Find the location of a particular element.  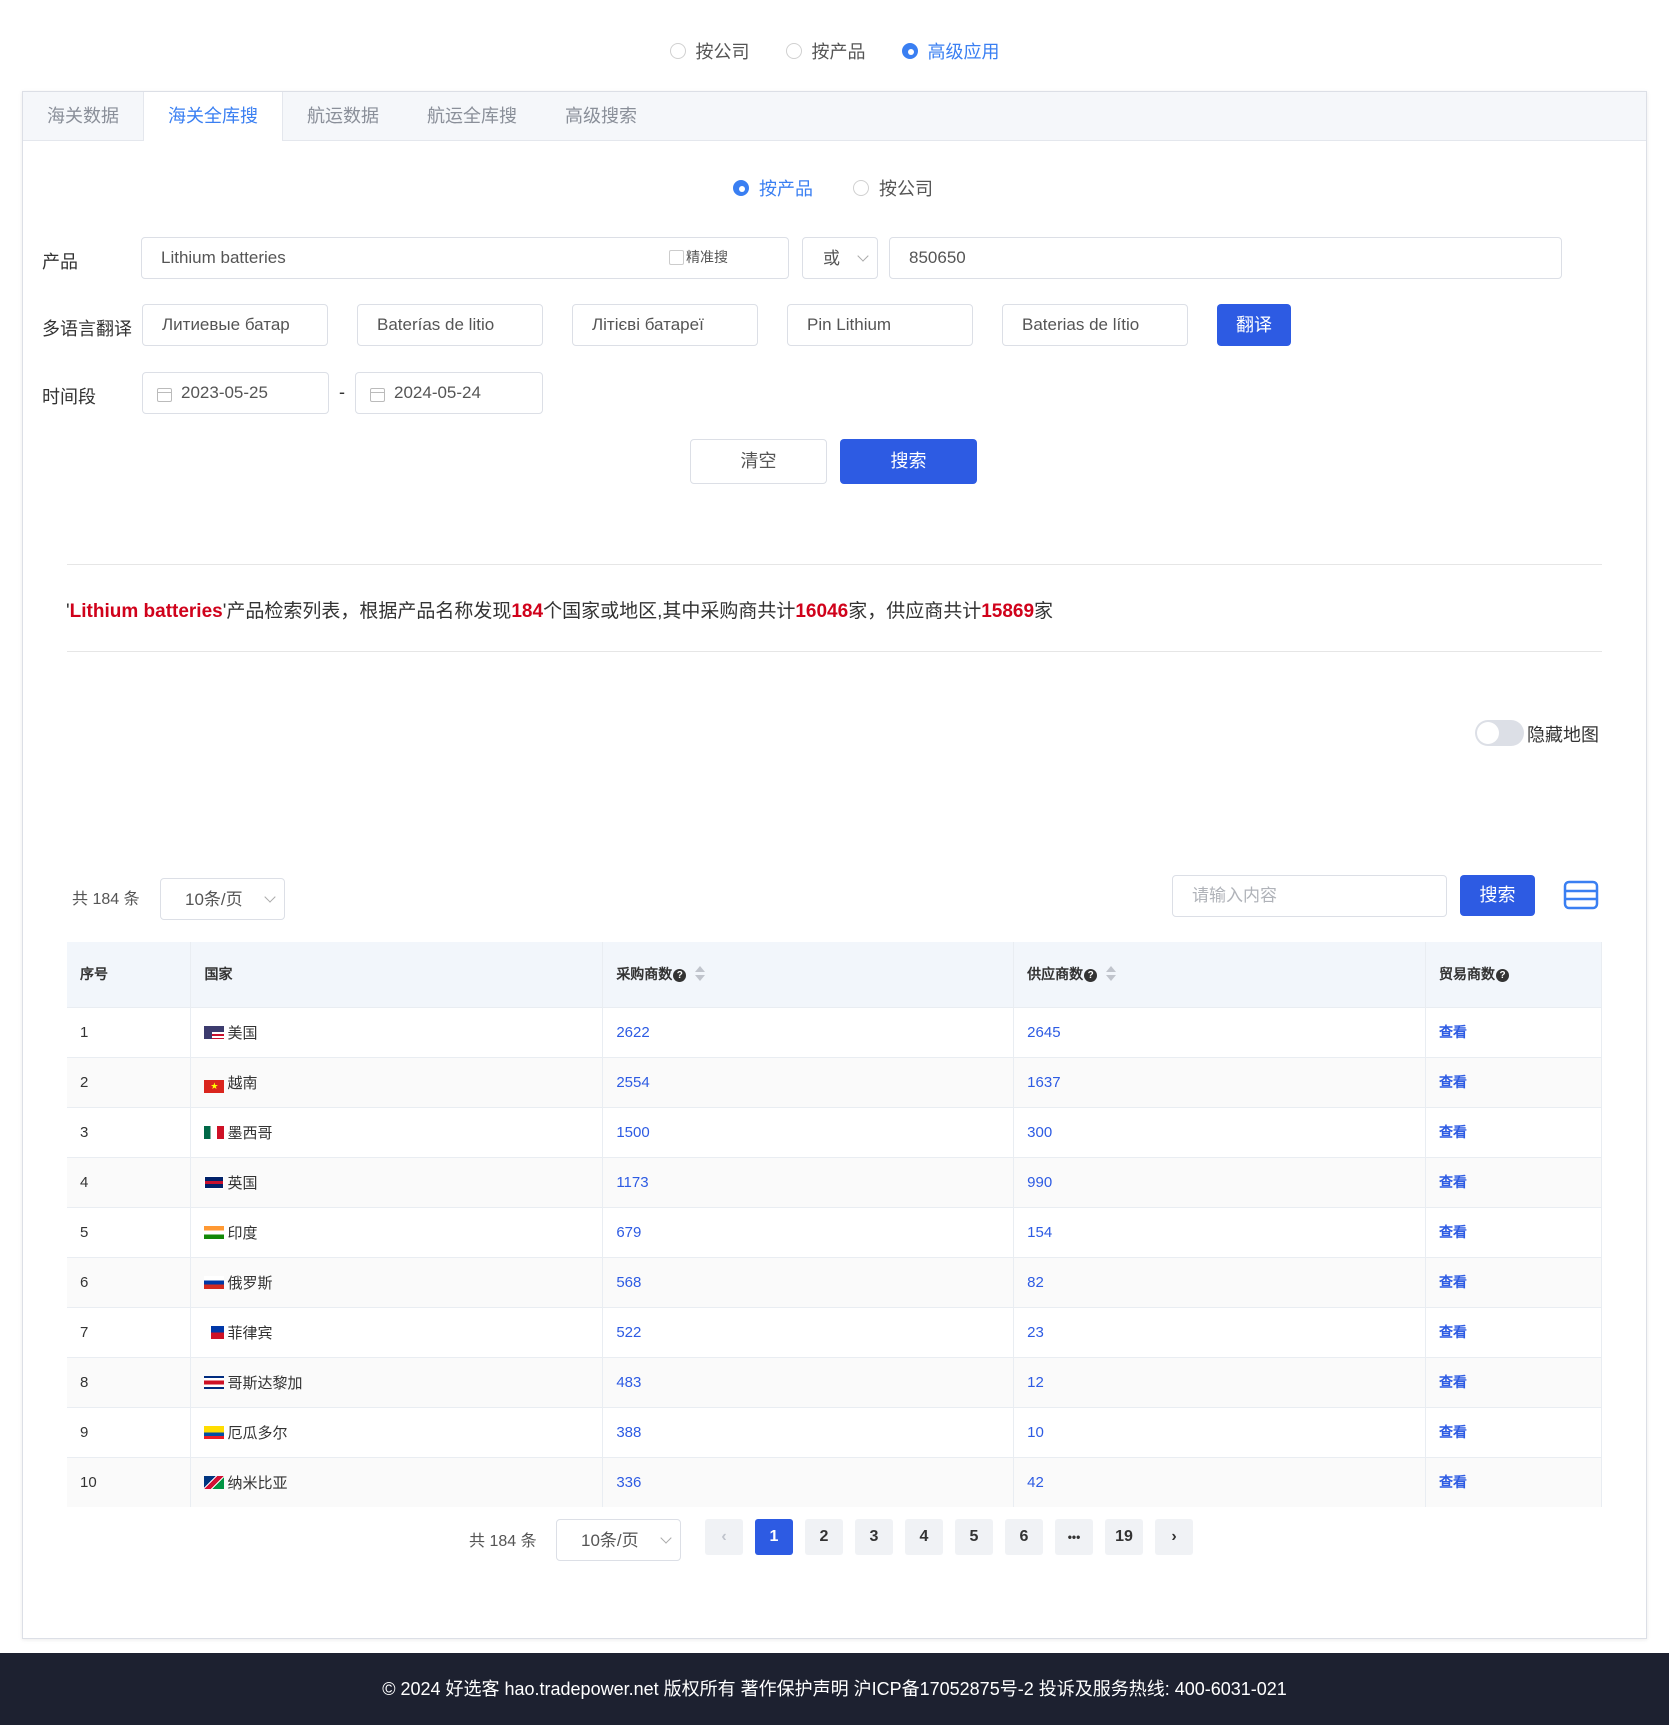

tab-shipping-data: 航运数据 is located at coordinates (343, 116).